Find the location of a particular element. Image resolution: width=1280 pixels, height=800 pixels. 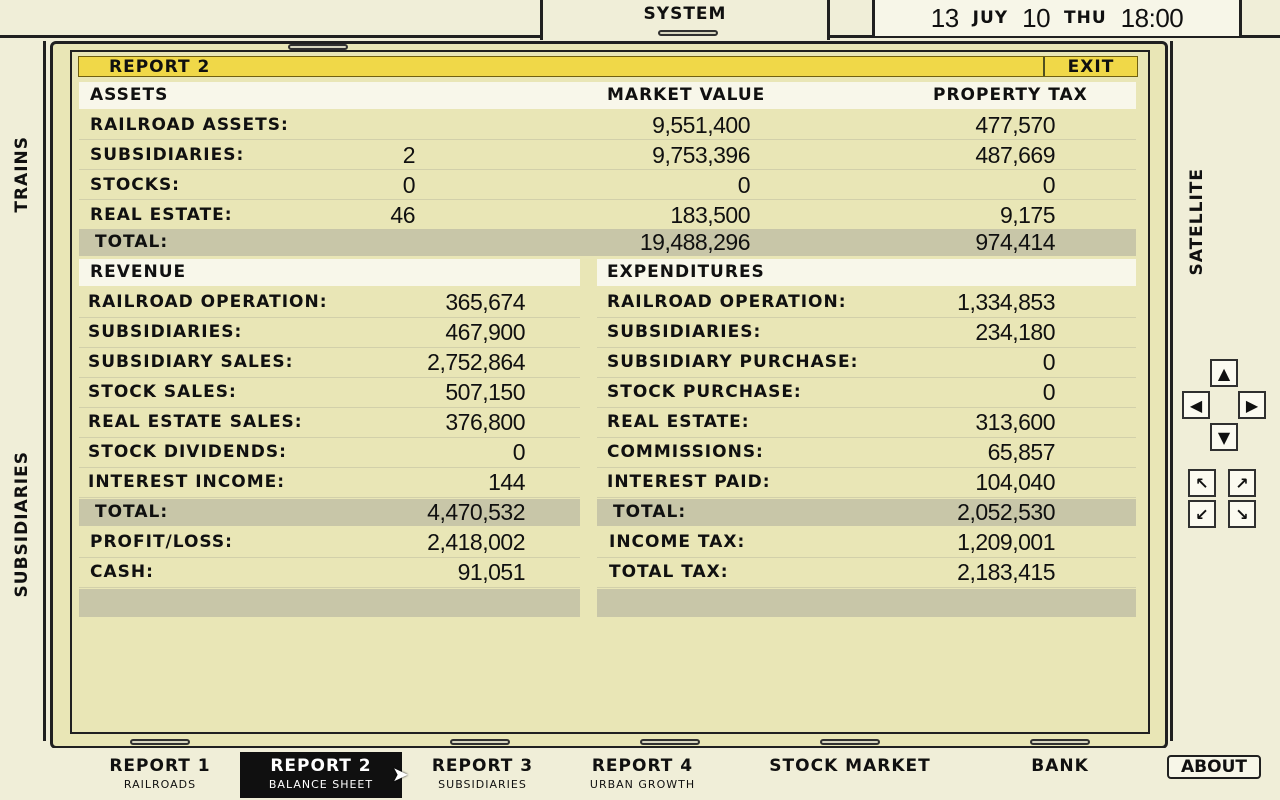

tab-sublabel: BALANCE SHEET is located at coordinates (321, 784).